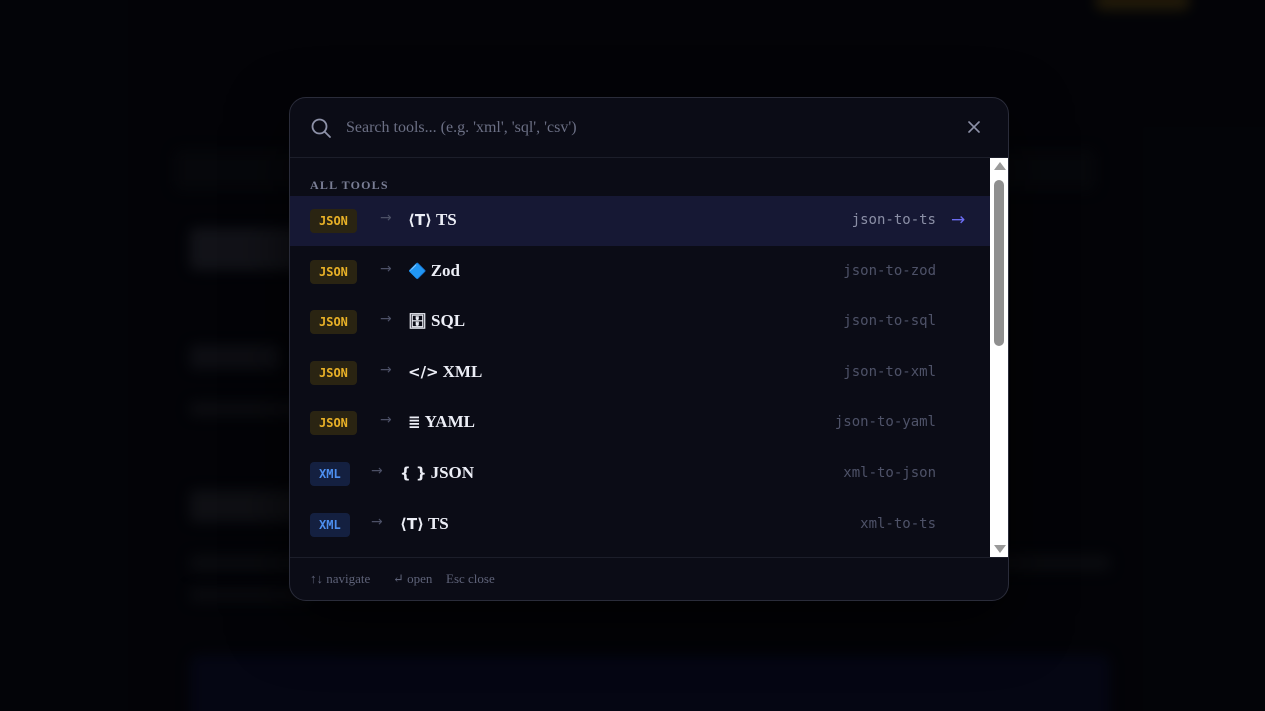 The width and height of the screenshot is (1265, 711). I want to click on tool-slug: json-to-yaml, so click(885, 422).